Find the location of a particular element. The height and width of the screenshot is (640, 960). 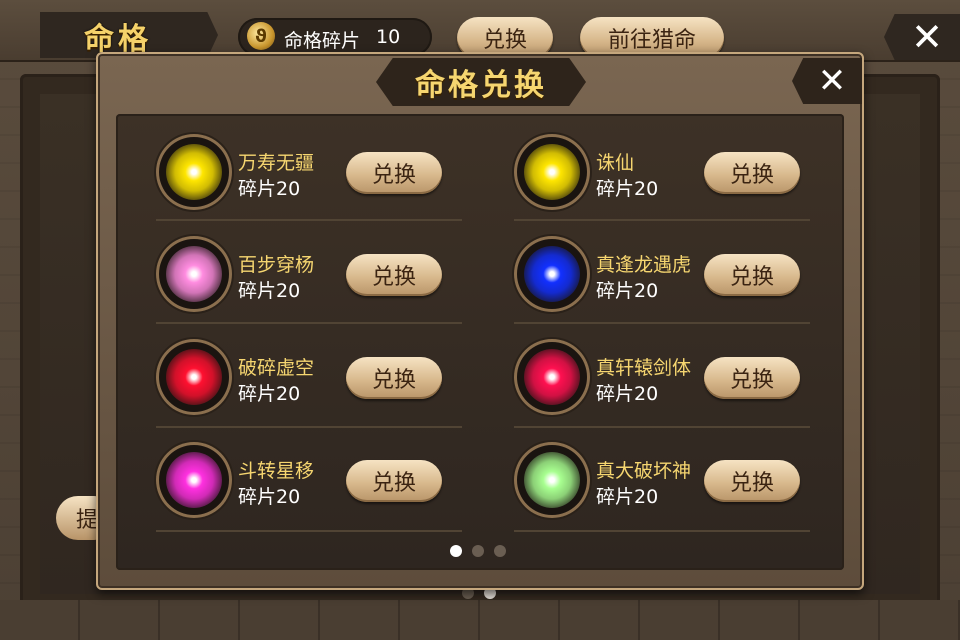

fragment-count: 10 is located at coordinates (388, 37).